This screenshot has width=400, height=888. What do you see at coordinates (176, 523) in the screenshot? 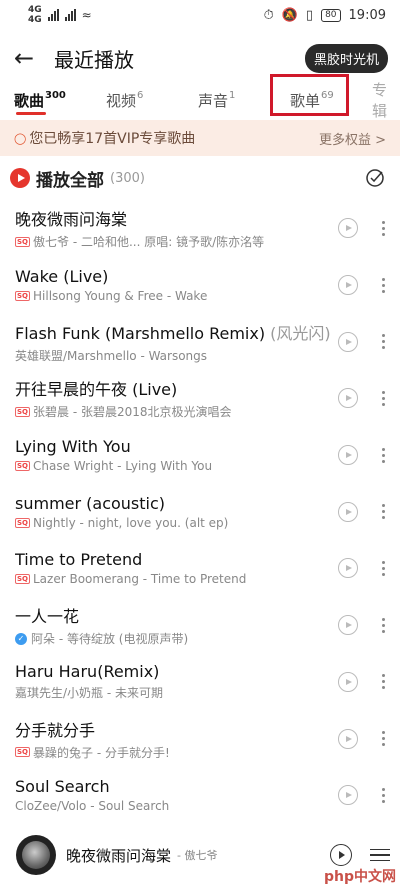
I see `song-subtitle: SQ Nightly - night, love you. (alt ep)` at bounding box center [176, 523].